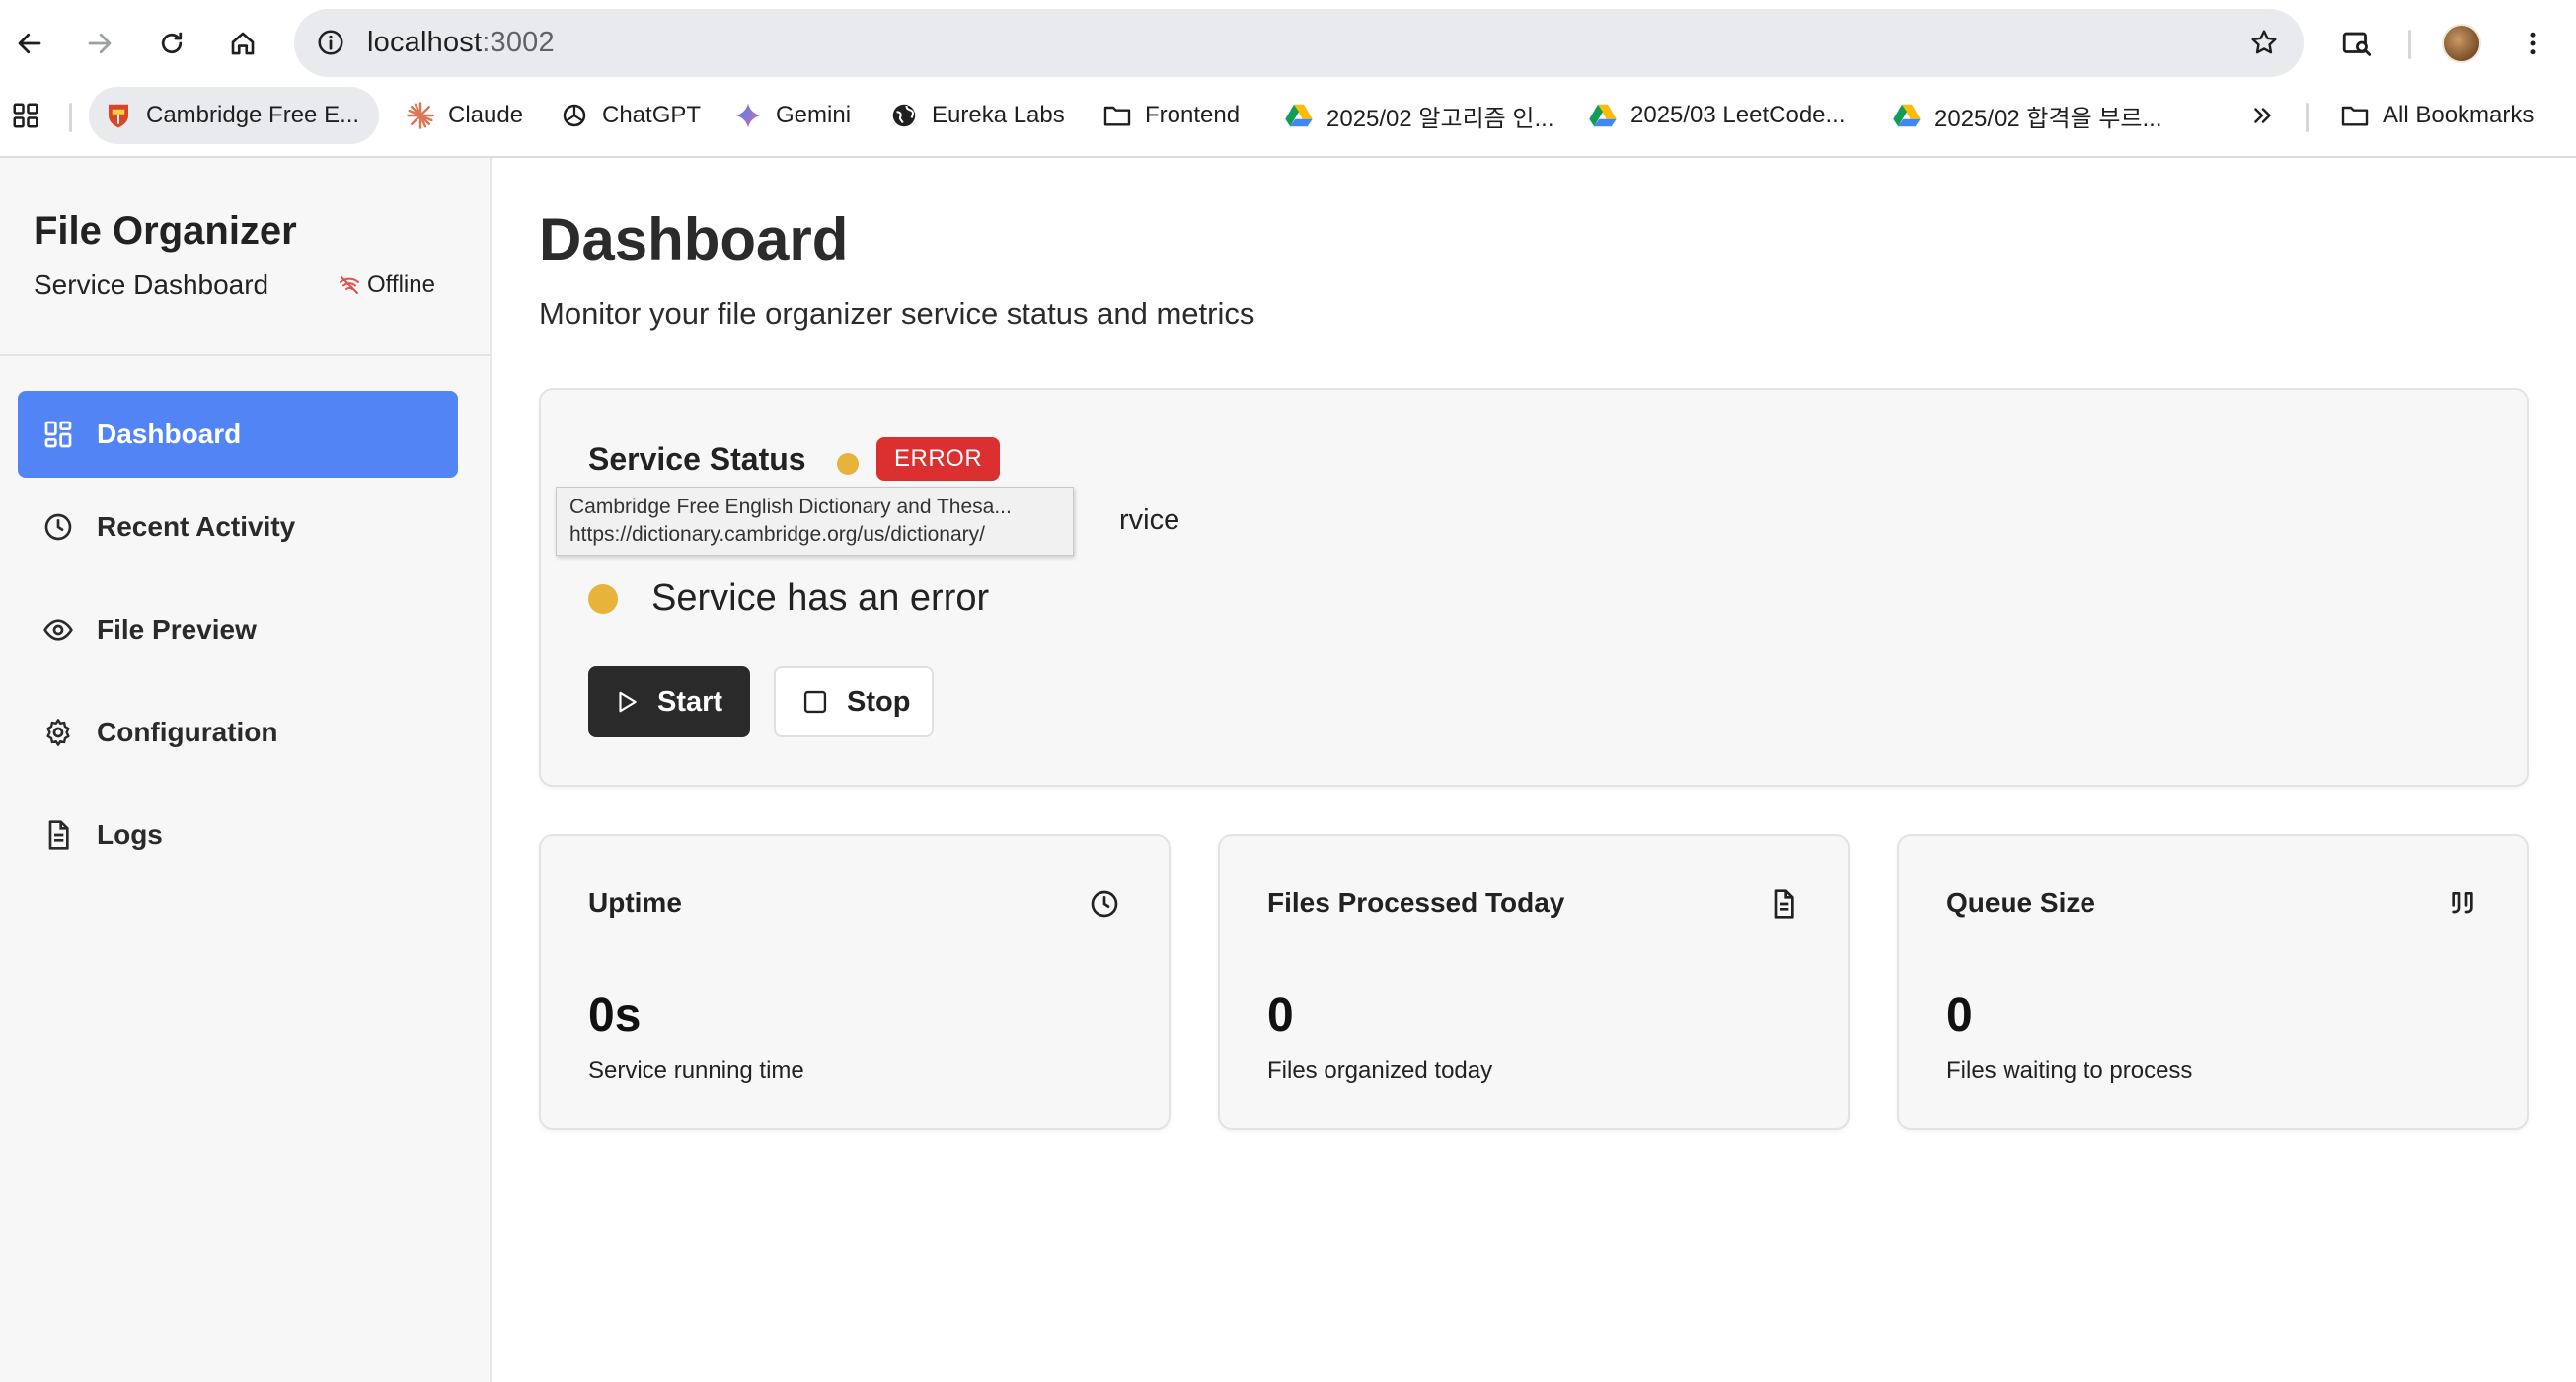 The image size is (2576, 1382). What do you see at coordinates (635, 902) in the screenshot?
I see `metric-title: Uptime` at bounding box center [635, 902].